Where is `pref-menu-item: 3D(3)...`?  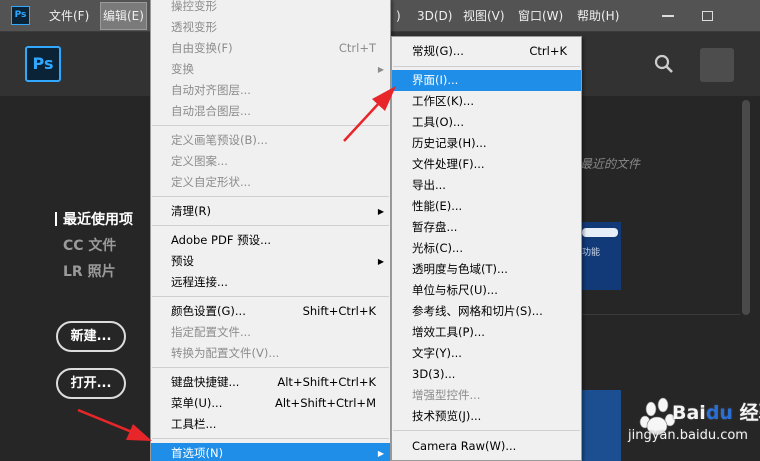 pref-menu-item: 3D(3)... is located at coordinates (486, 374).